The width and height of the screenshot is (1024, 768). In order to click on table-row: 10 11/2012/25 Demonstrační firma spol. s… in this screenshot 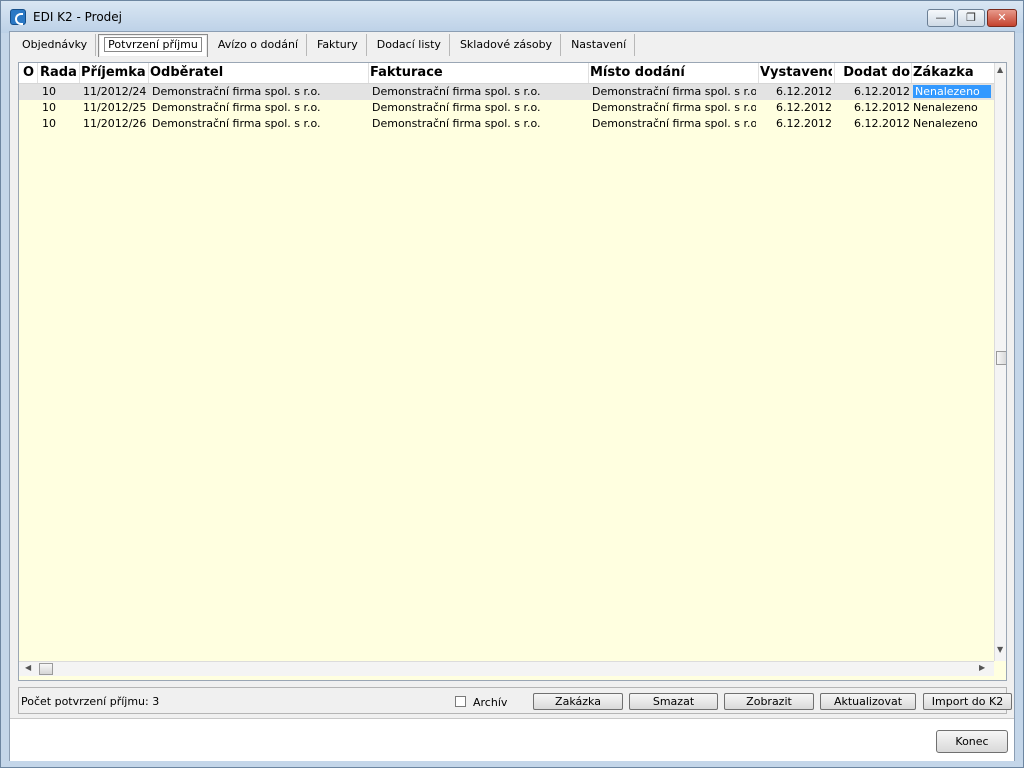, I will do `click(506, 108)`.